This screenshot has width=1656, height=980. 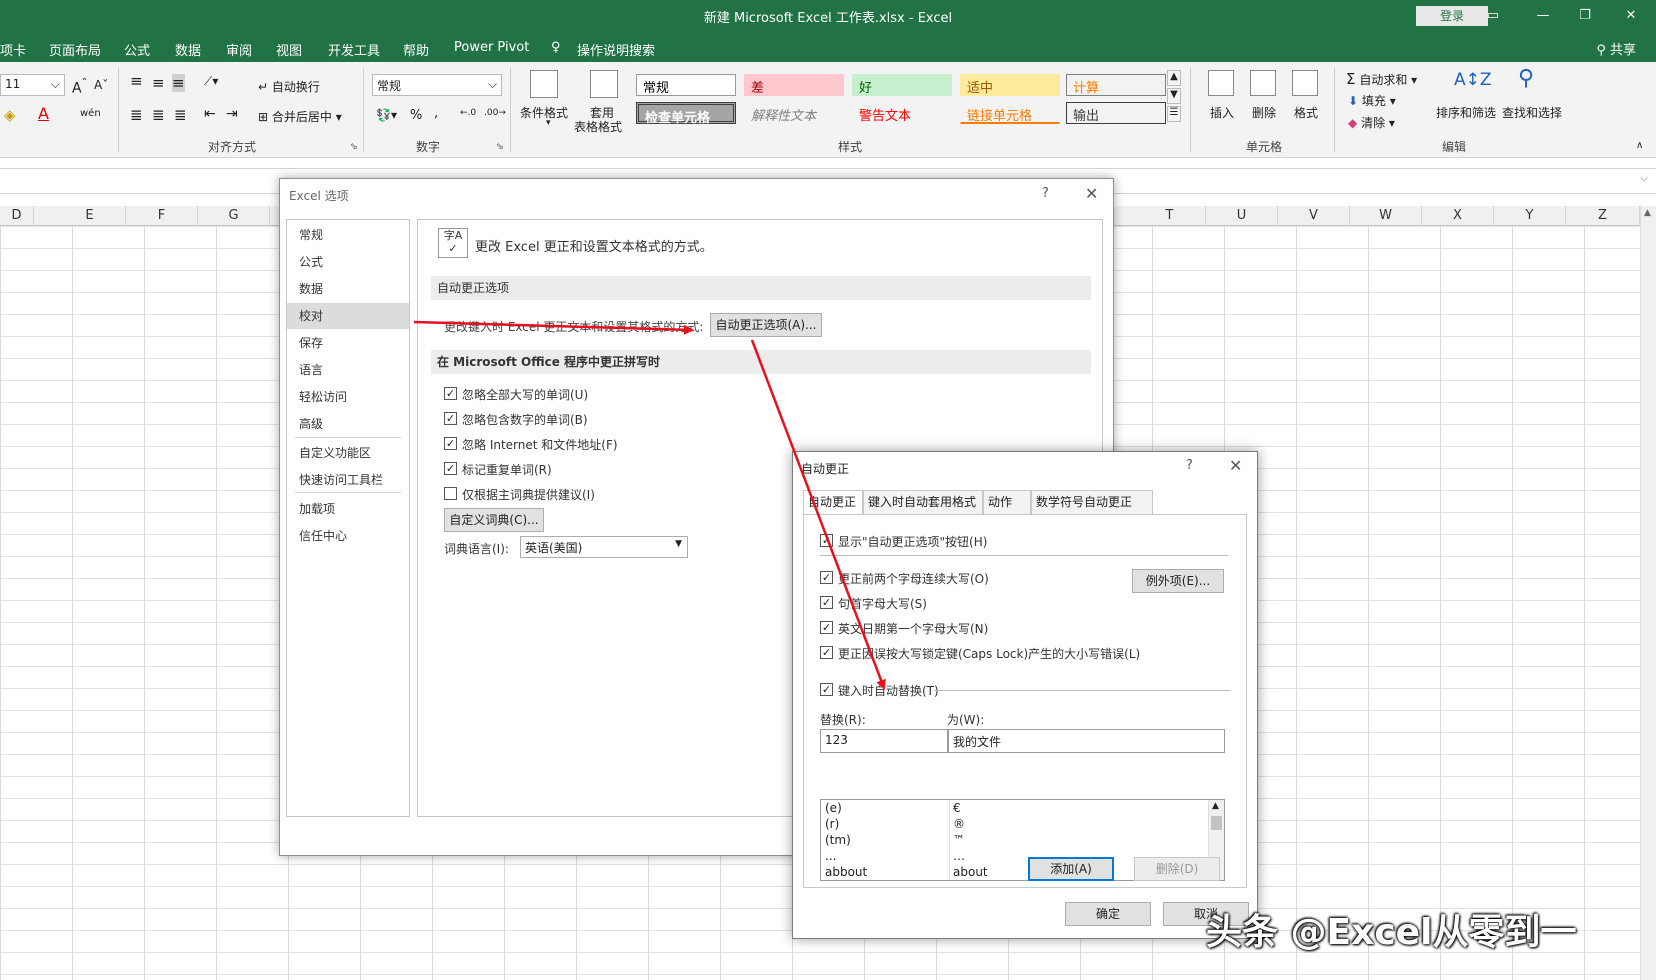 I want to click on cell-style-3: 适中, so click(x=1010, y=85).